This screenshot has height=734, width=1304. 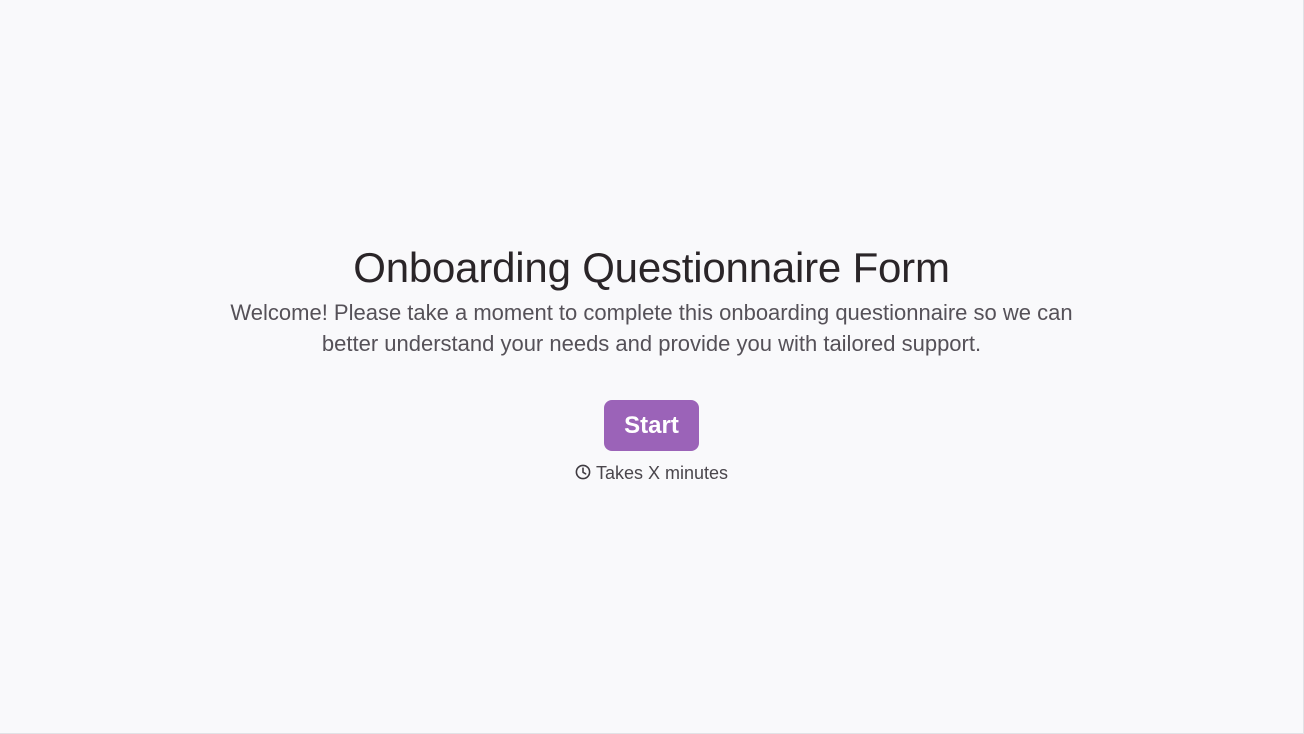 I want to click on form-title: Onboarding Questionnaire Form, so click(x=651, y=267).